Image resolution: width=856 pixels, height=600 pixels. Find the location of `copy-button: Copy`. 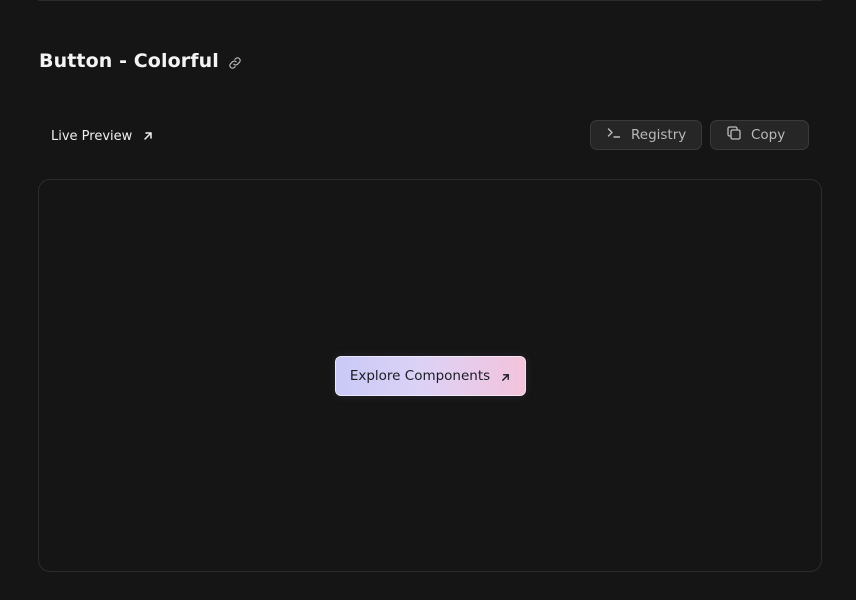

copy-button: Copy is located at coordinates (759, 135).